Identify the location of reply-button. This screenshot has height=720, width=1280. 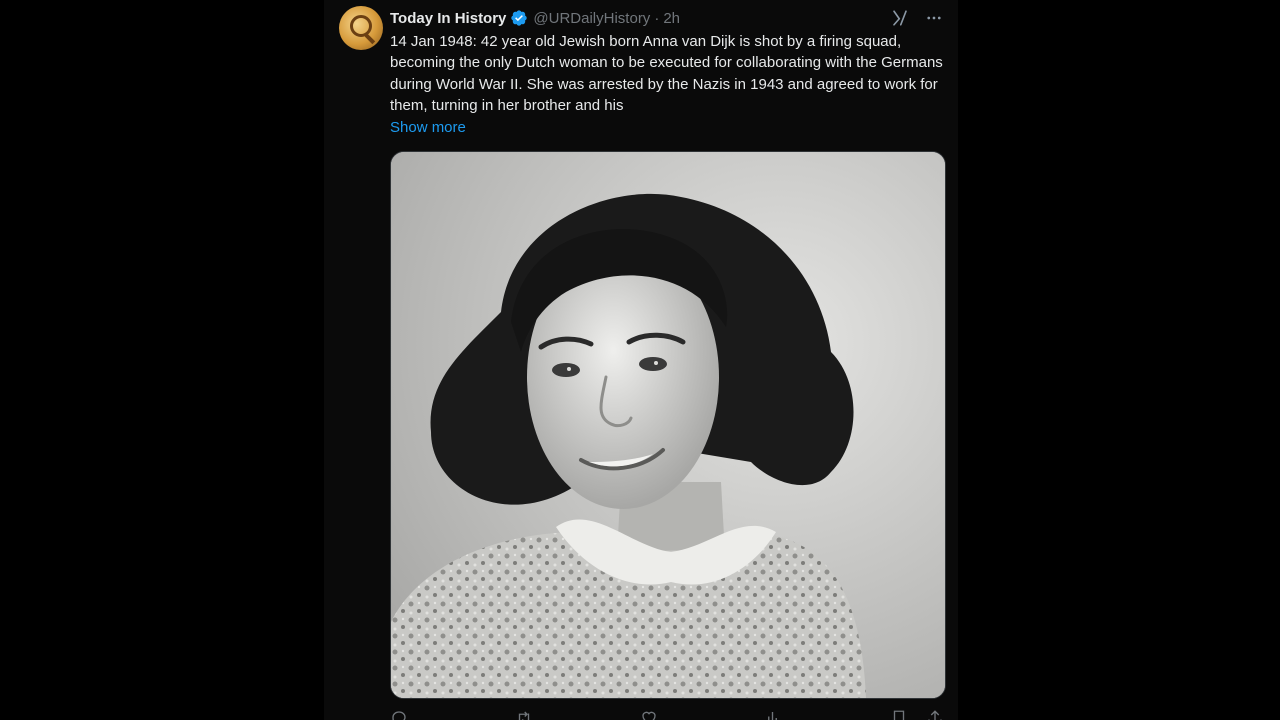
(399, 714).